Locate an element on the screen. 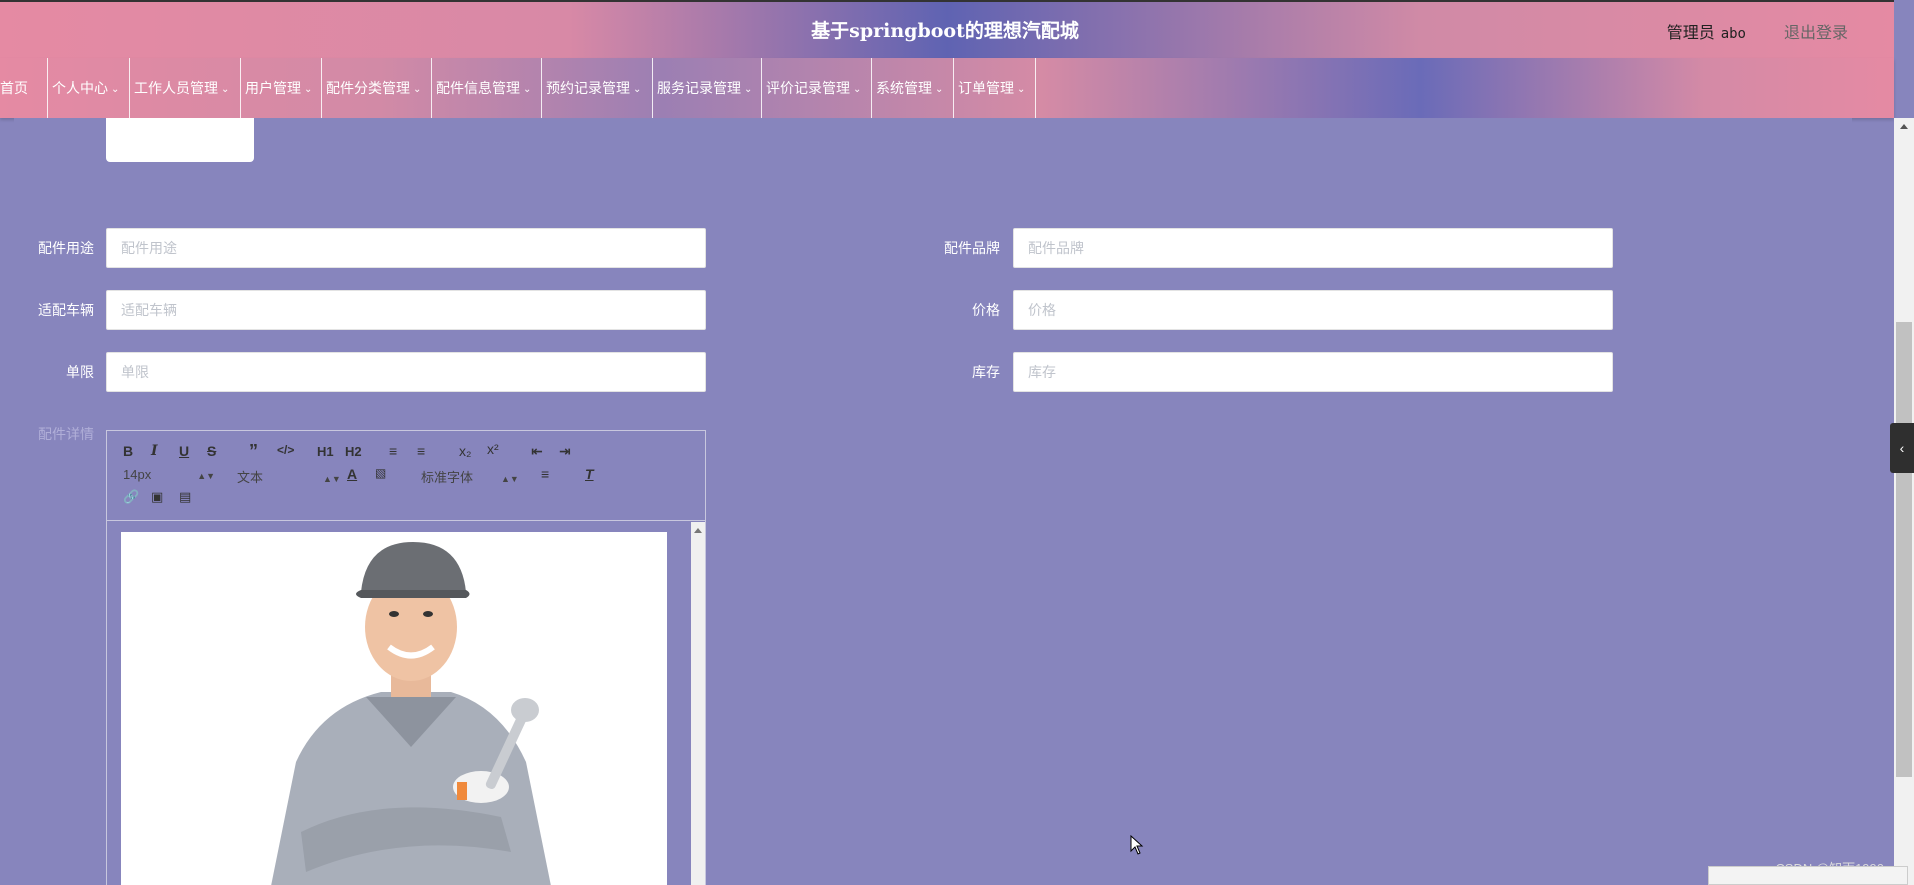  nav-item-label: 系统管理 is located at coordinates (904, 88).